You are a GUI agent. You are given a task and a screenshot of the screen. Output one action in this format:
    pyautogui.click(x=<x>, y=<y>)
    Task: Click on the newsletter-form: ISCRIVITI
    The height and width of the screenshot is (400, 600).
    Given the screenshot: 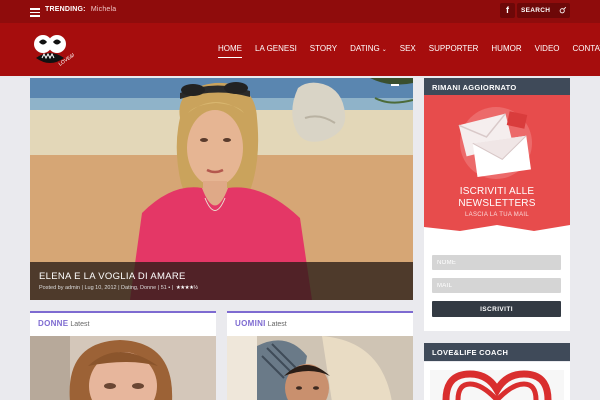 What is the action you would take?
    pyautogui.click(x=497, y=285)
    